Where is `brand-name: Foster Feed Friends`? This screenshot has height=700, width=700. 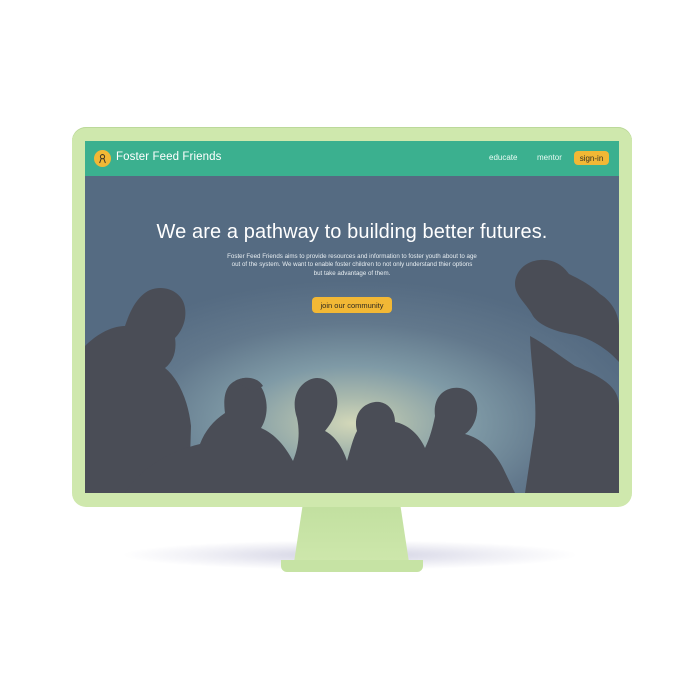
brand-name: Foster Feed Friends is located at coordinates (168, 157).